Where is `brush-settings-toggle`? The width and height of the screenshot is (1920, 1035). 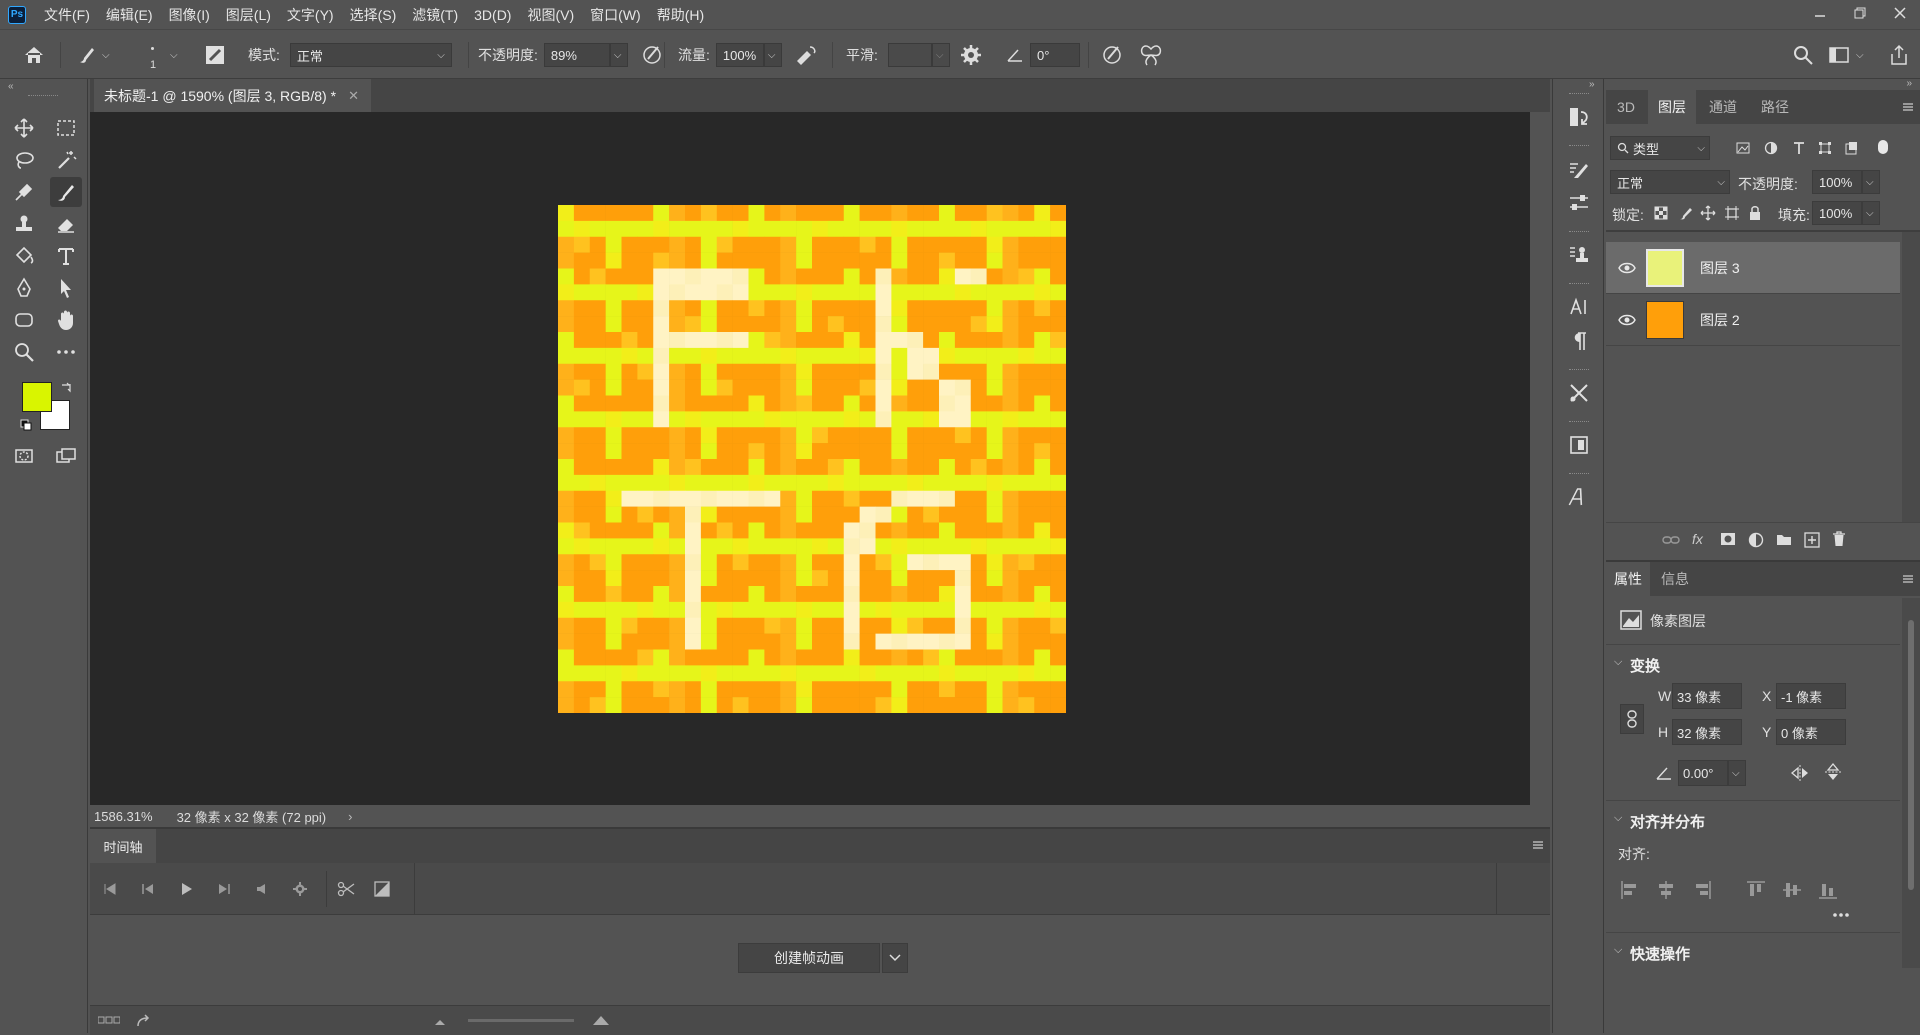
brush-settings-toggle is located at coordinates (215, 55).